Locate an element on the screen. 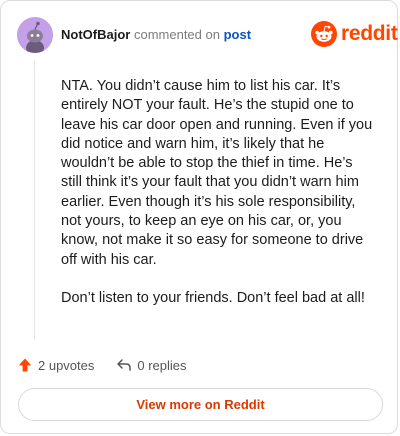 The image size is (400, 436). reddit-snoo-icon is located at coordinates (324, 34).